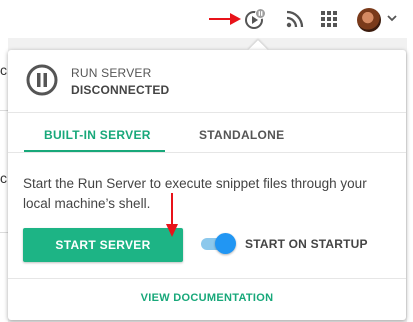 The height and width of the screenshot is (322, 413). Describe the element at coordinates (225, 243) in the screenshot. I see `toggle-knob` at that location.